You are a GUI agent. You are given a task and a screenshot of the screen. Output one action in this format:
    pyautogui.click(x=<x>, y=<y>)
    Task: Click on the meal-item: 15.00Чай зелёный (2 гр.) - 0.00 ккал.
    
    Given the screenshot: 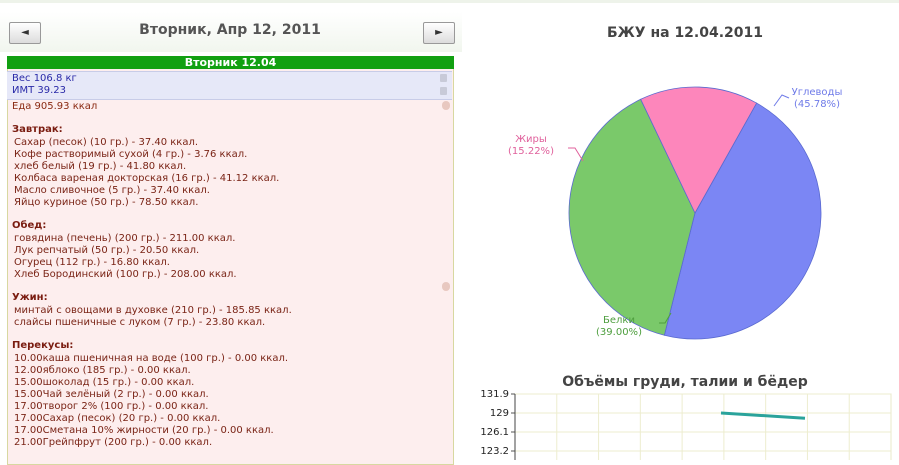 What is the action you would take?
    pyautogui.click(x=111, y=394)
    